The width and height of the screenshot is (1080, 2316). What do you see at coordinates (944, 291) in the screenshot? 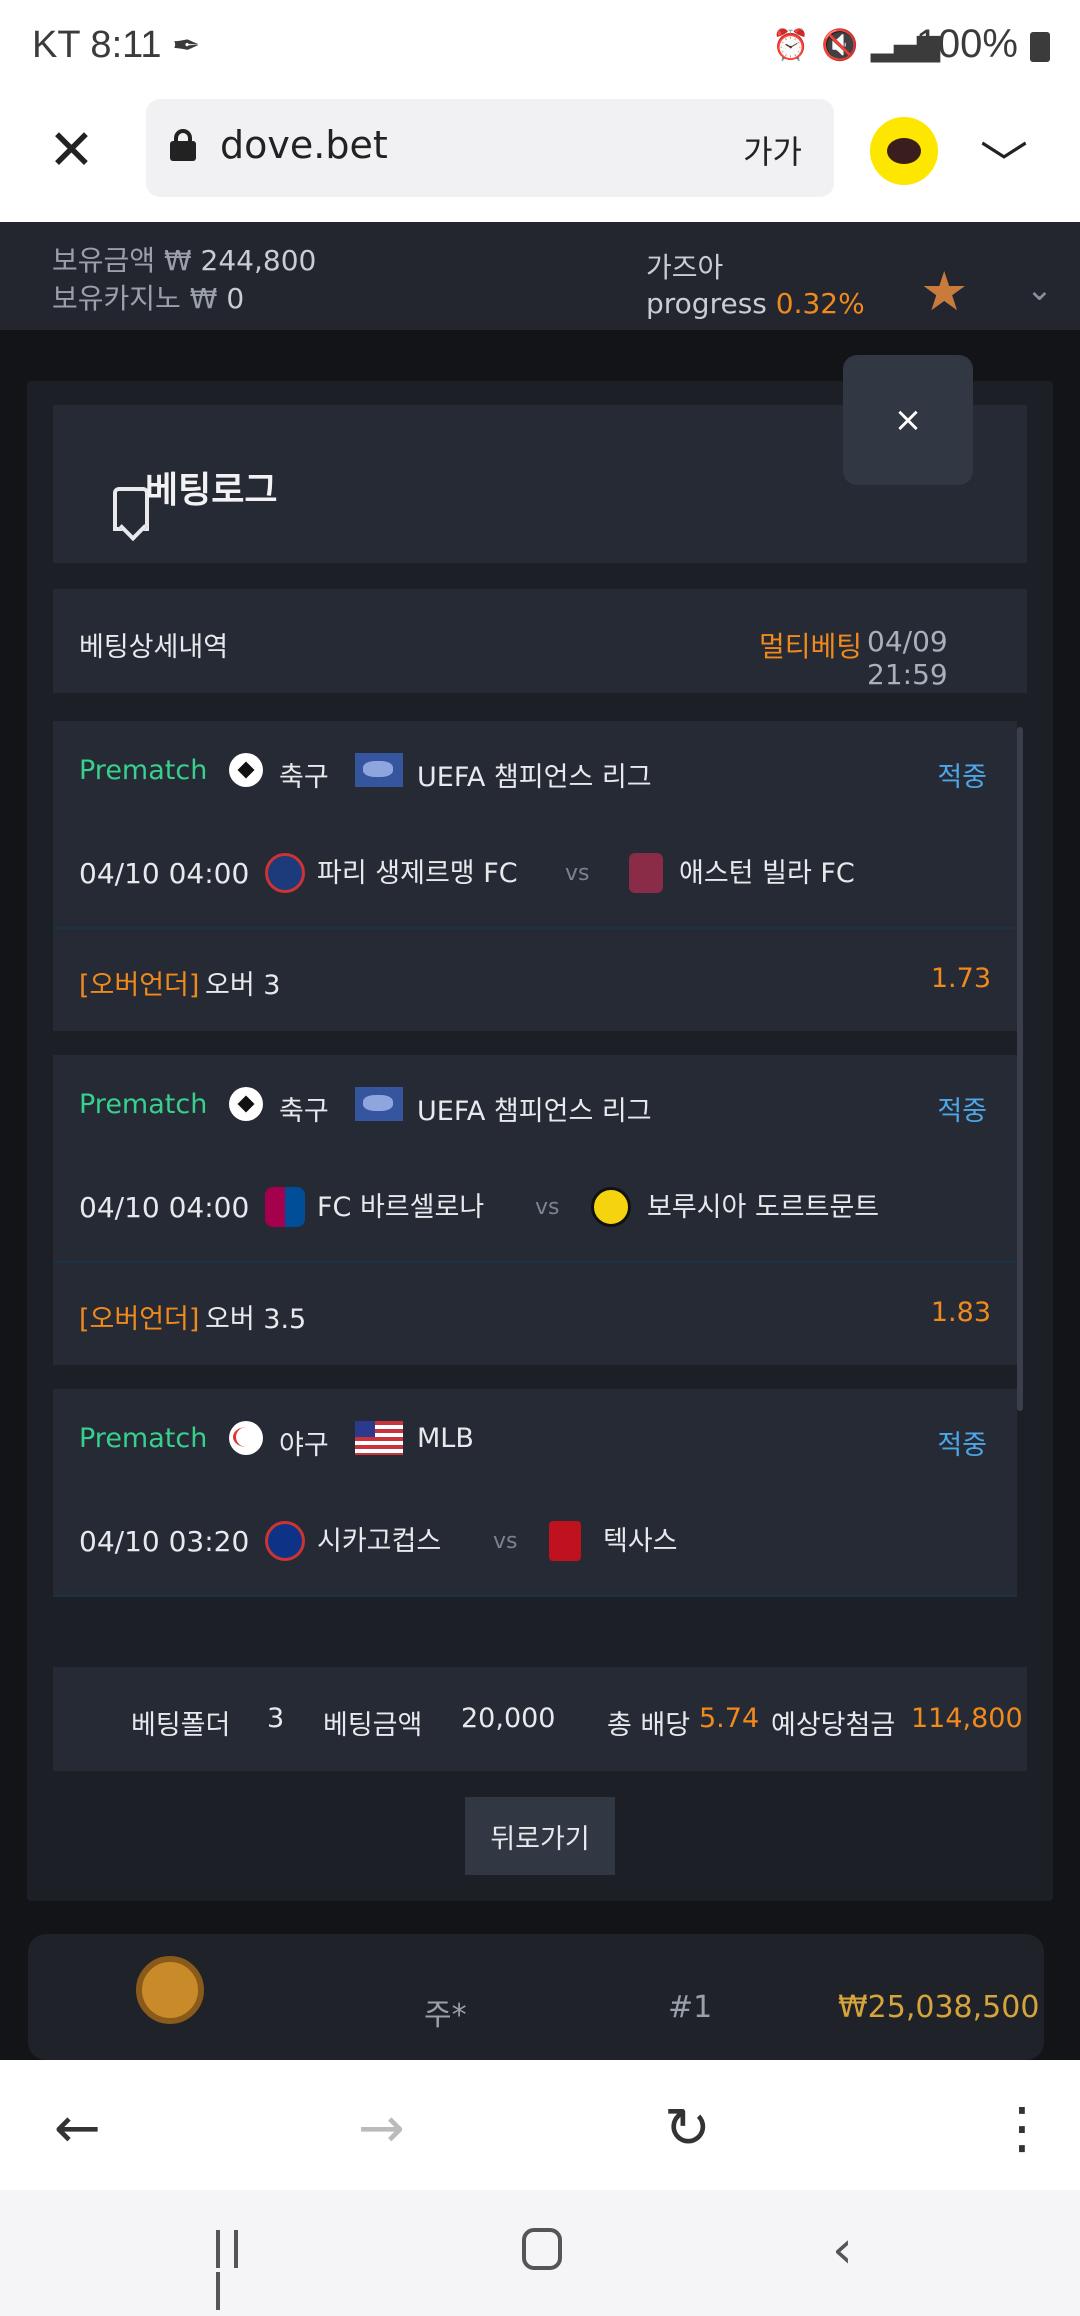
I see `level-star-icon: ★` at bounding box center [944, 291].